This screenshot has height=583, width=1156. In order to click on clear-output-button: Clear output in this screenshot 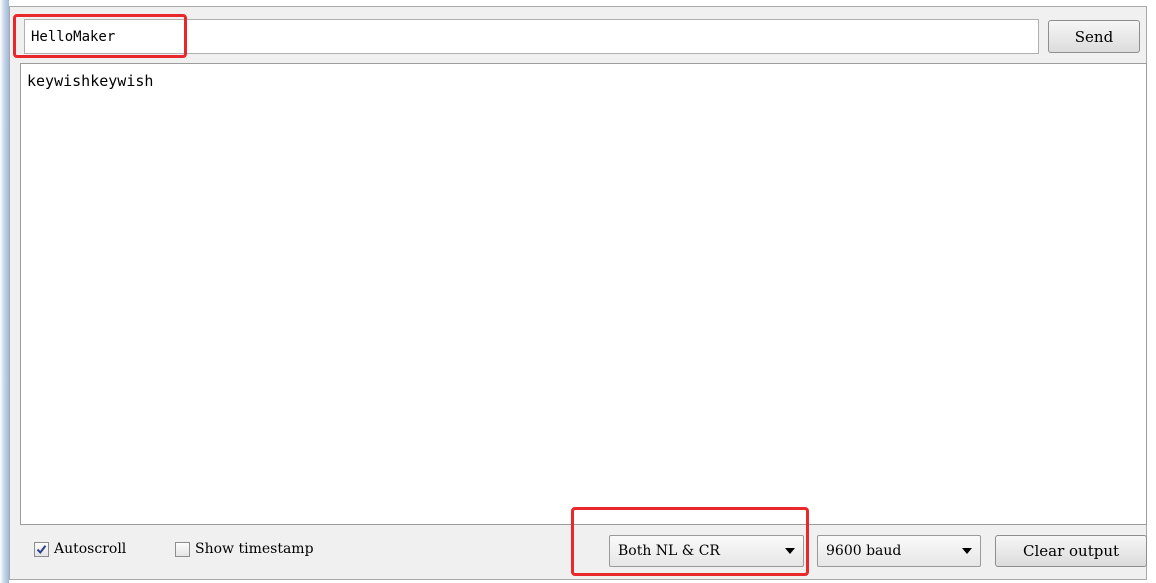, I will do `click(1071, 551)`.